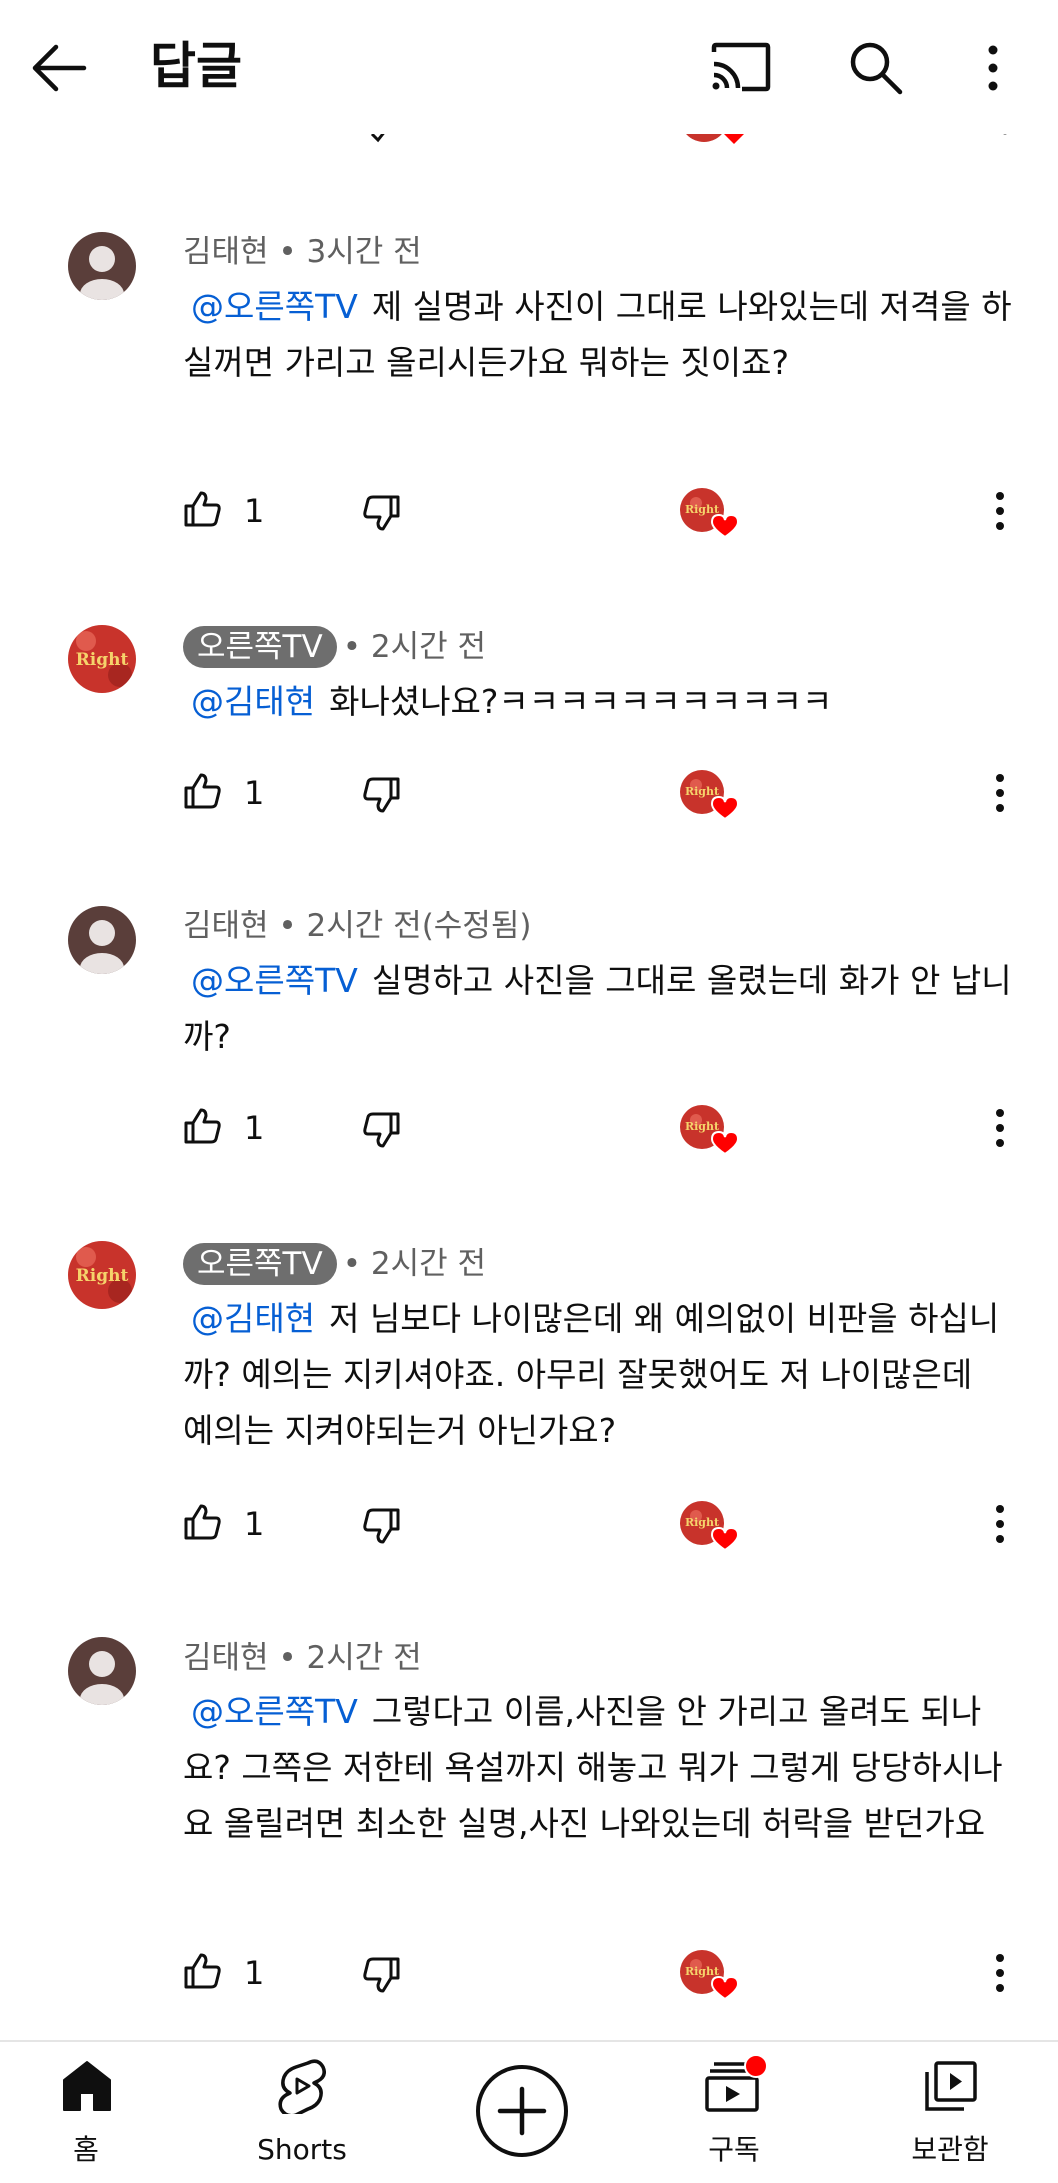  What do you see at coordinates (734, 2149) in the screenshot?
I see `nav-subscriptions-label: 구독` at bounding box center [734, 2149].